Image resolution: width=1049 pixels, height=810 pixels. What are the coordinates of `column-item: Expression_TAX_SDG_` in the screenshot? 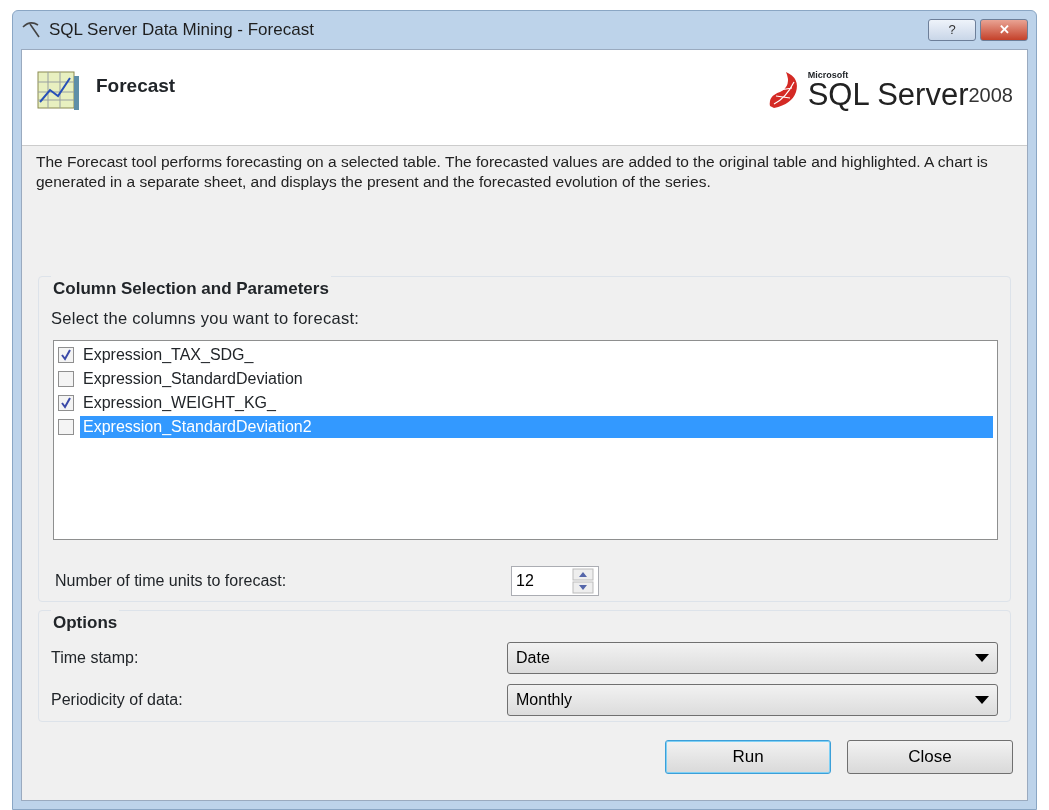 It's located at (536, 355).